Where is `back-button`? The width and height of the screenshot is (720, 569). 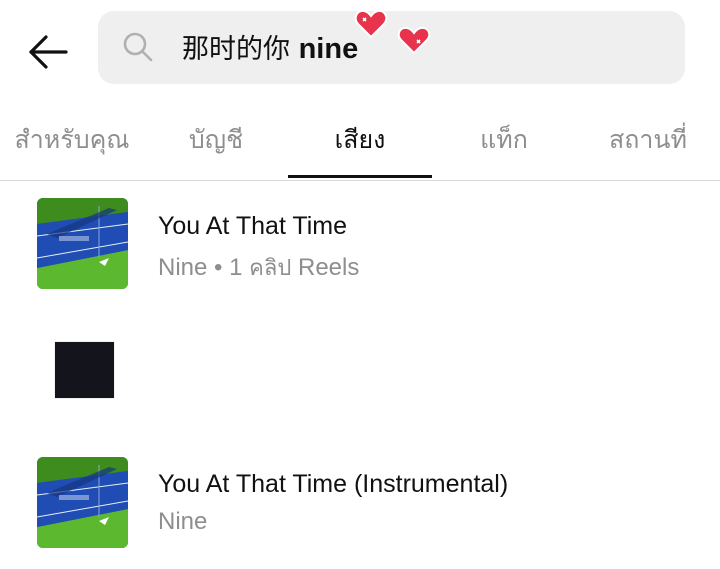 back-button is located at coordinates (48, 52).